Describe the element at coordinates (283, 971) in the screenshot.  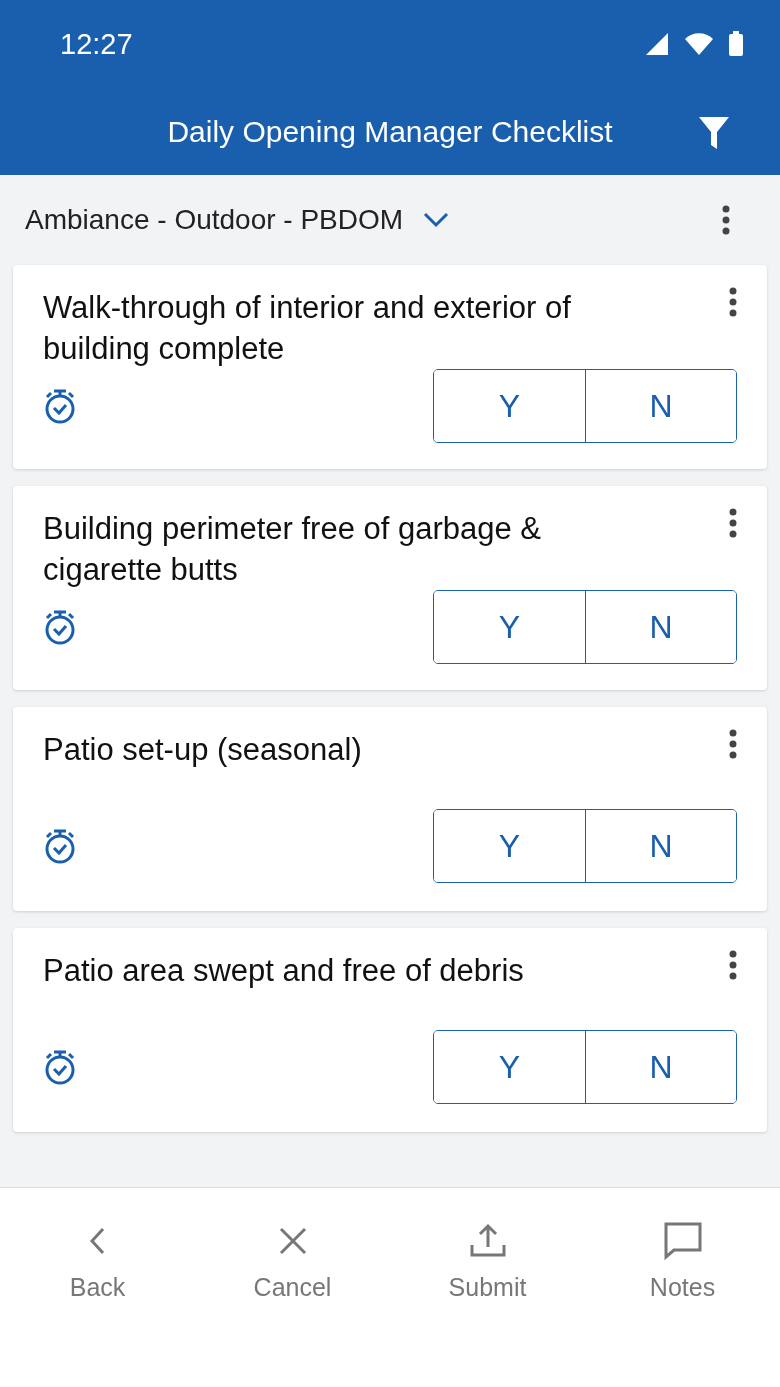
I see `checklist-item-text: Patio area swept and free of debris` at that location.